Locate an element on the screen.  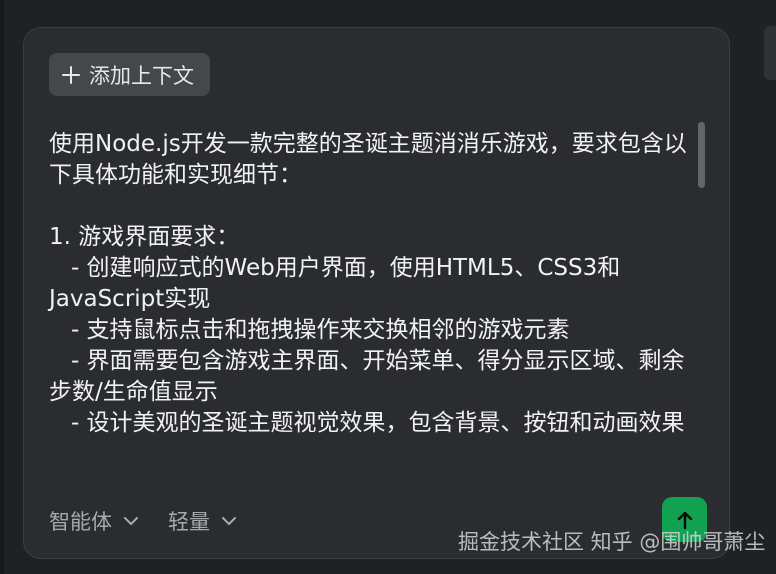
mode-dropdown: 轻量 is located at coordinates (203, 521).